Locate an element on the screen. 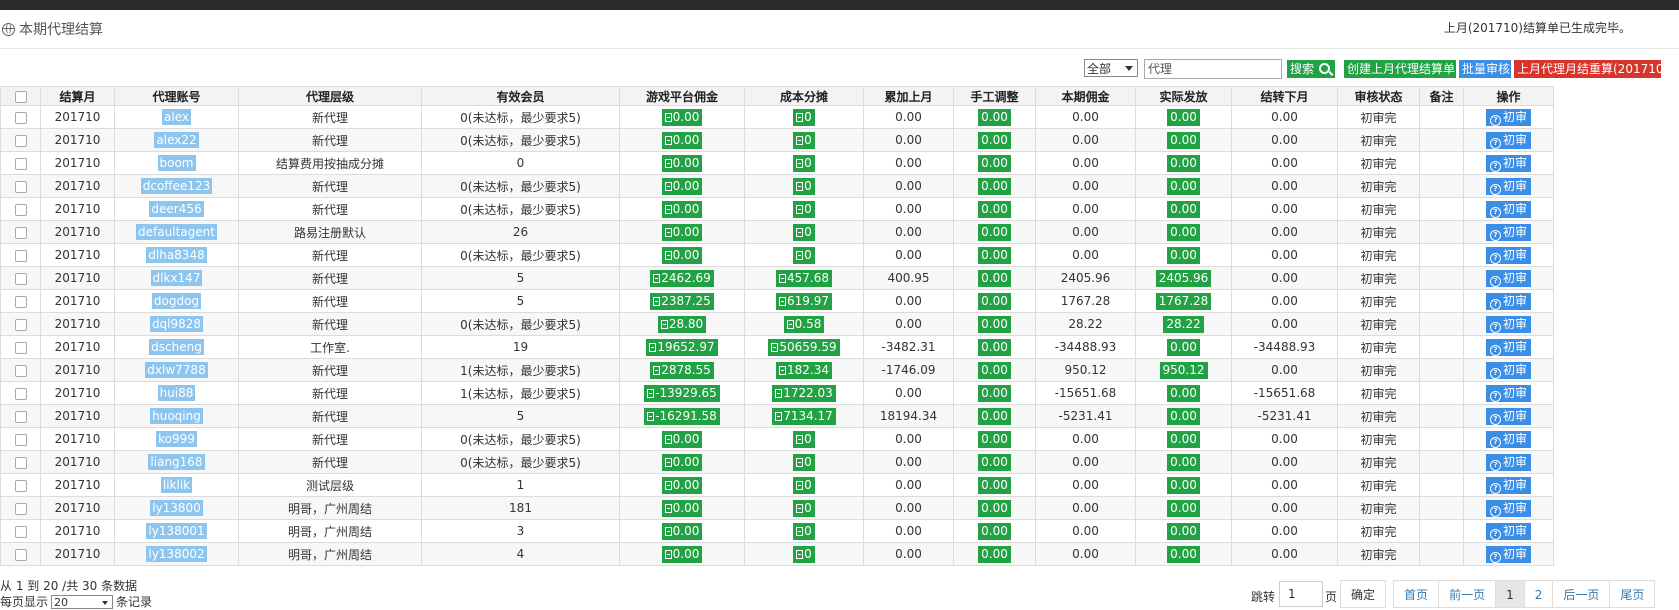 The height and width of the screenshot is (610, 1679). game-commission-badge: 2878.55 is located at coordinates (682, 370).